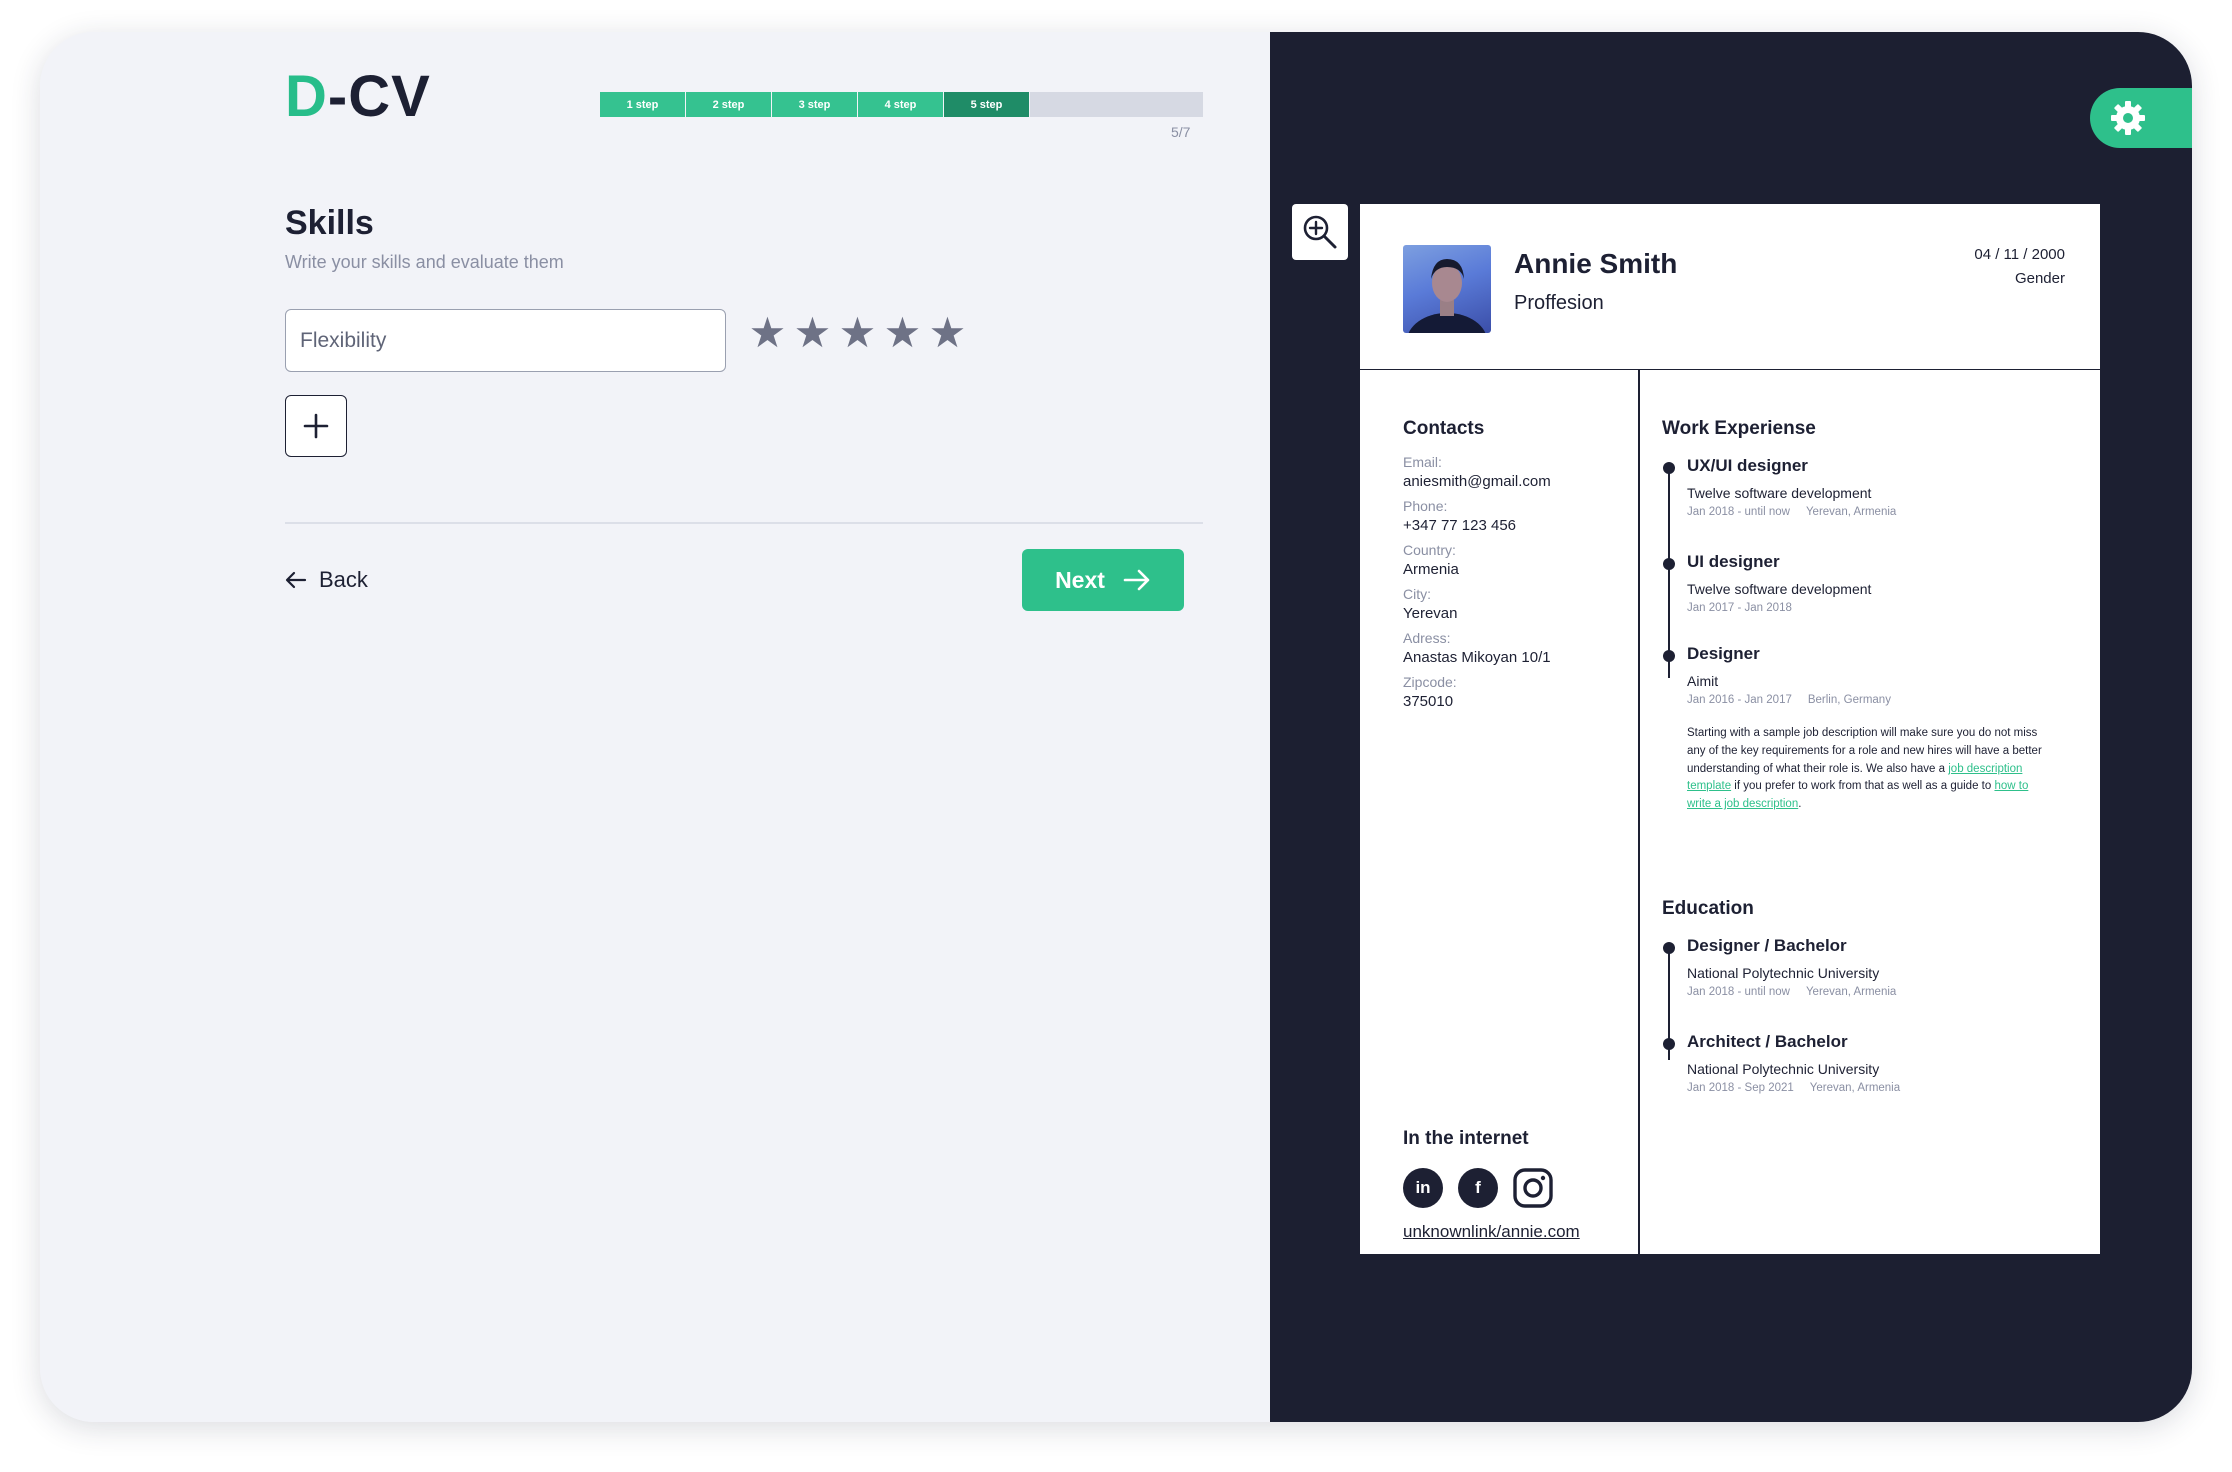  I want to click on back-label: Back, so click(343, 579).